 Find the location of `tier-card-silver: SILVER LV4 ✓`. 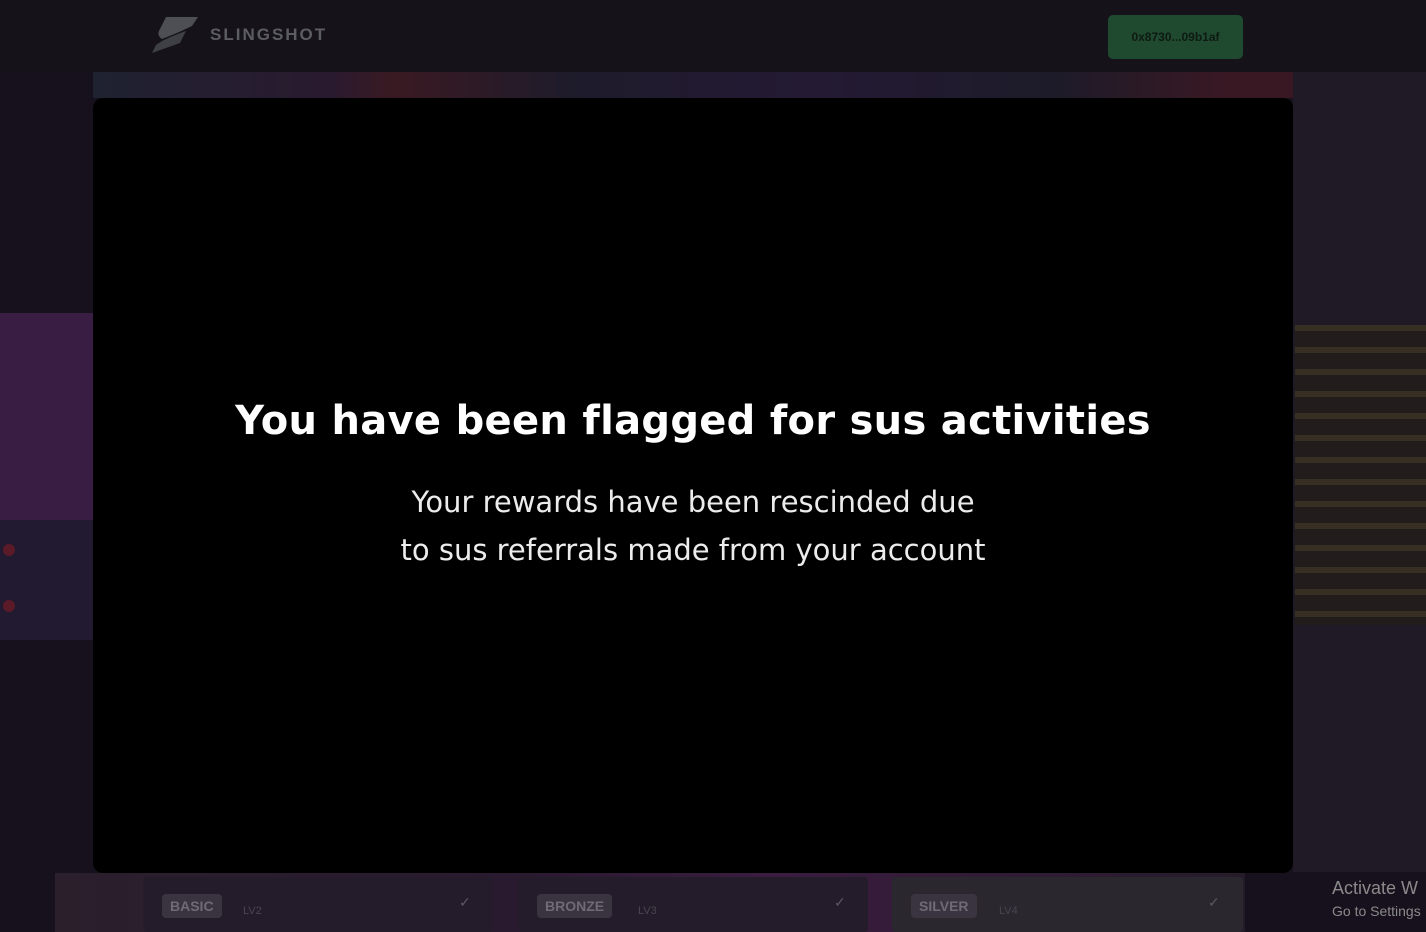

tier-card-silver: SILVER LV4 ✓ is located at coordinates (1067, 904).